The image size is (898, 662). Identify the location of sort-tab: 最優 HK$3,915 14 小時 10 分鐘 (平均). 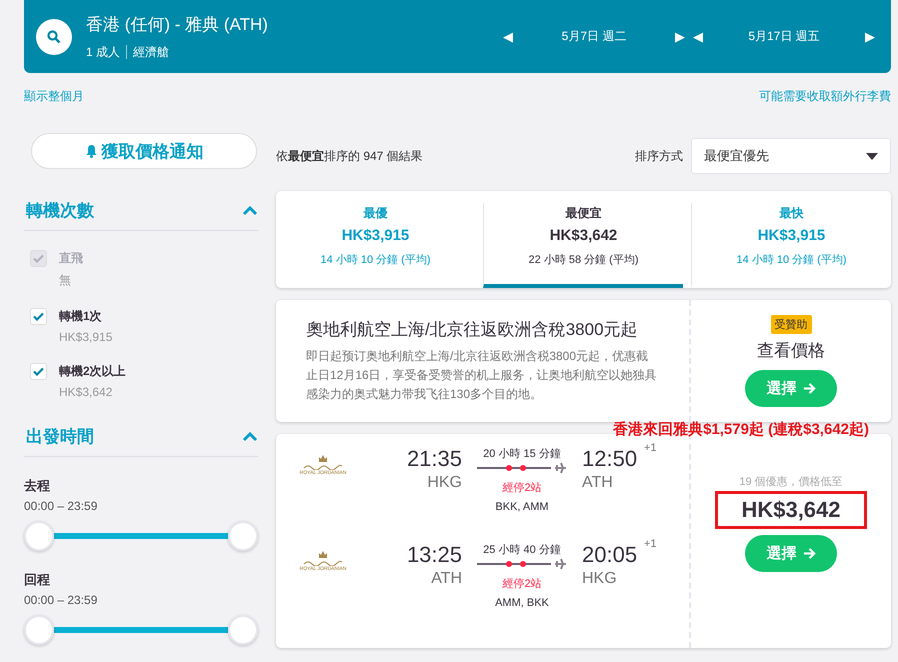
(375, 245).